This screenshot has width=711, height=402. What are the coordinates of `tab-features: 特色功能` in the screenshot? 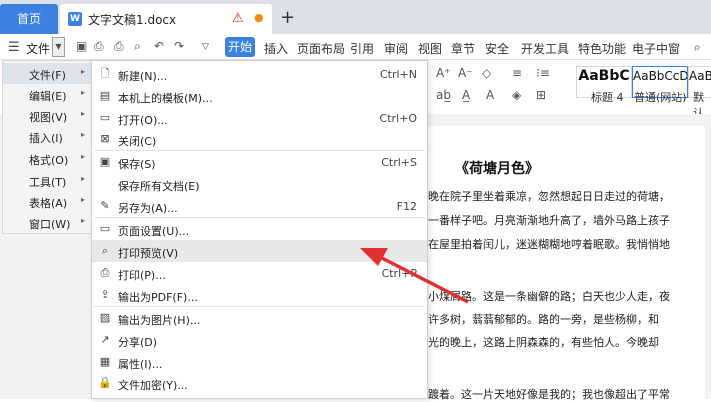 It's located at (602, 48).